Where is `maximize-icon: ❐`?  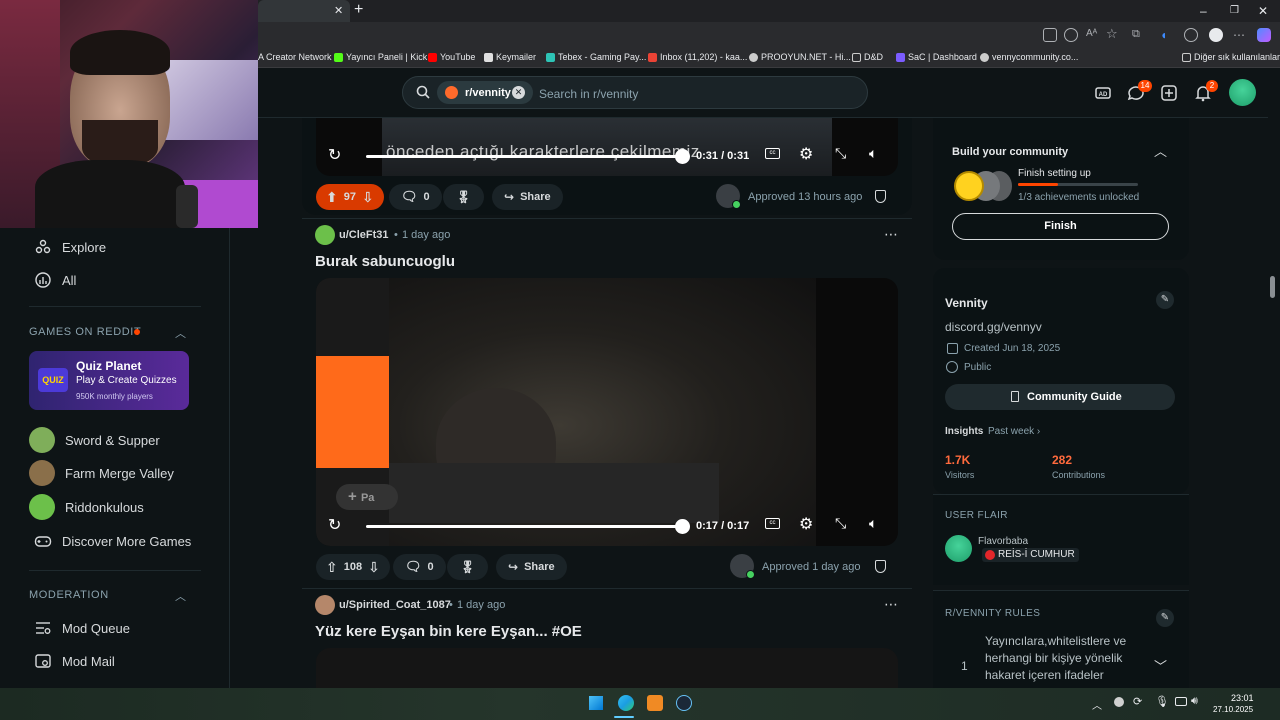 maximize-icon: ❐ is located at coordinates (1234, 10).